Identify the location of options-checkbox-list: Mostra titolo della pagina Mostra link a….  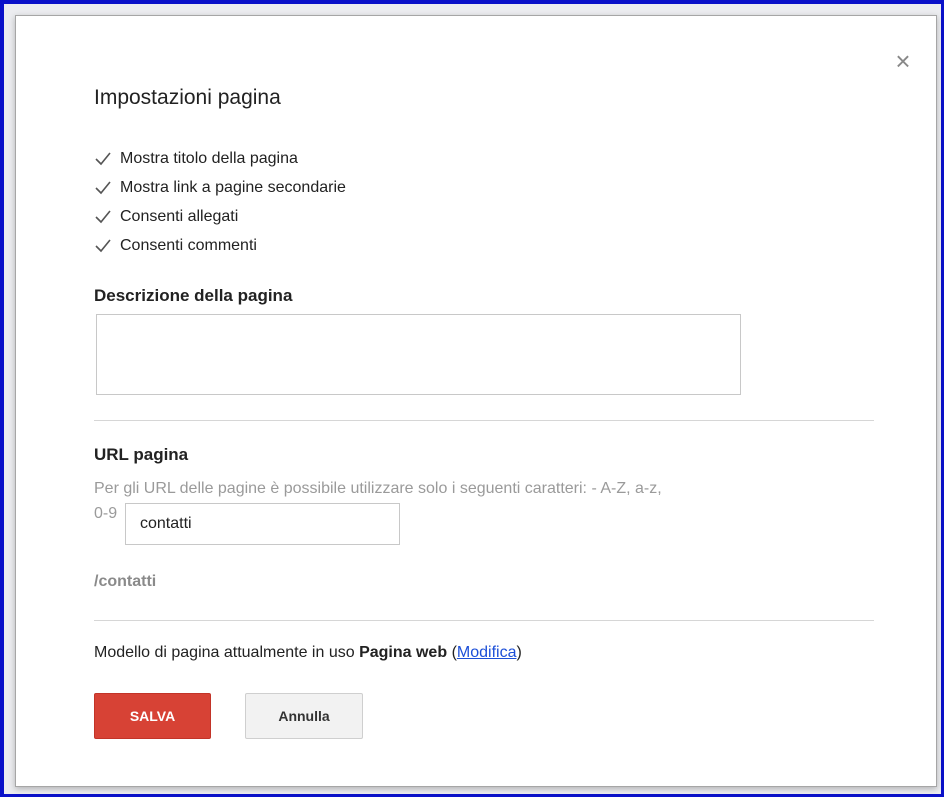
(220, 202).